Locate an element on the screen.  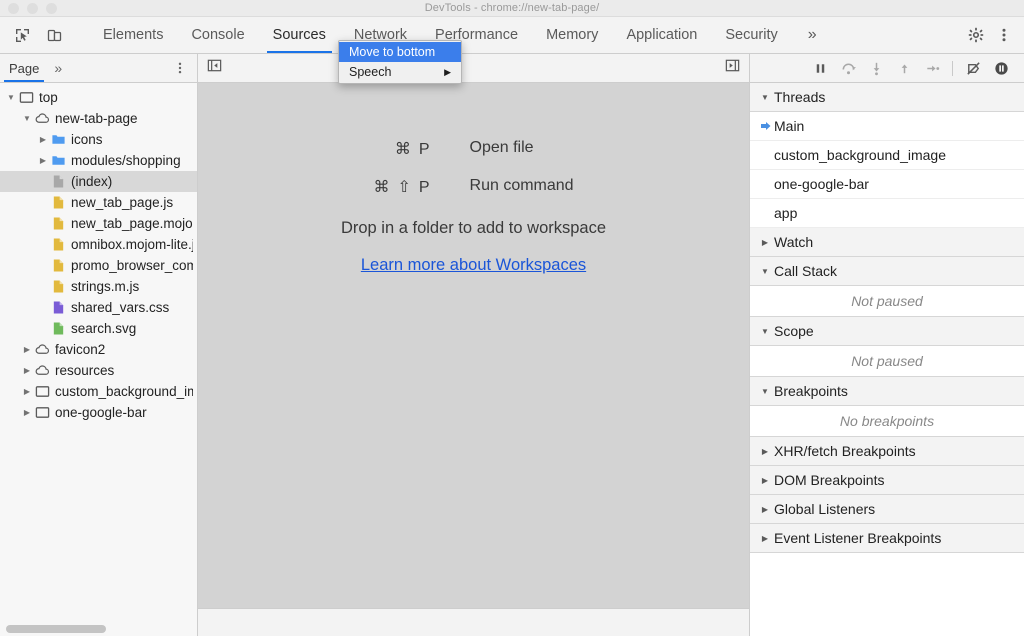
debugger-toolbar-divider is located at coordinates (952, 68).